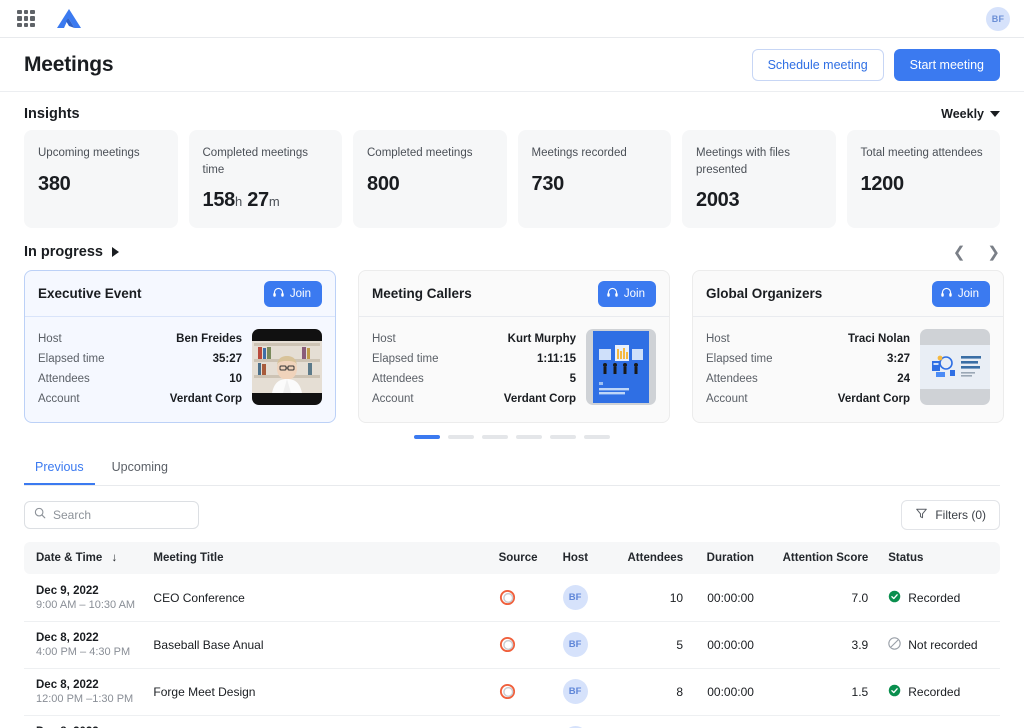  Describe the element at coordinates (959, 252) in the screenshot. I see `chevron-left-icon: ❮` at that location.